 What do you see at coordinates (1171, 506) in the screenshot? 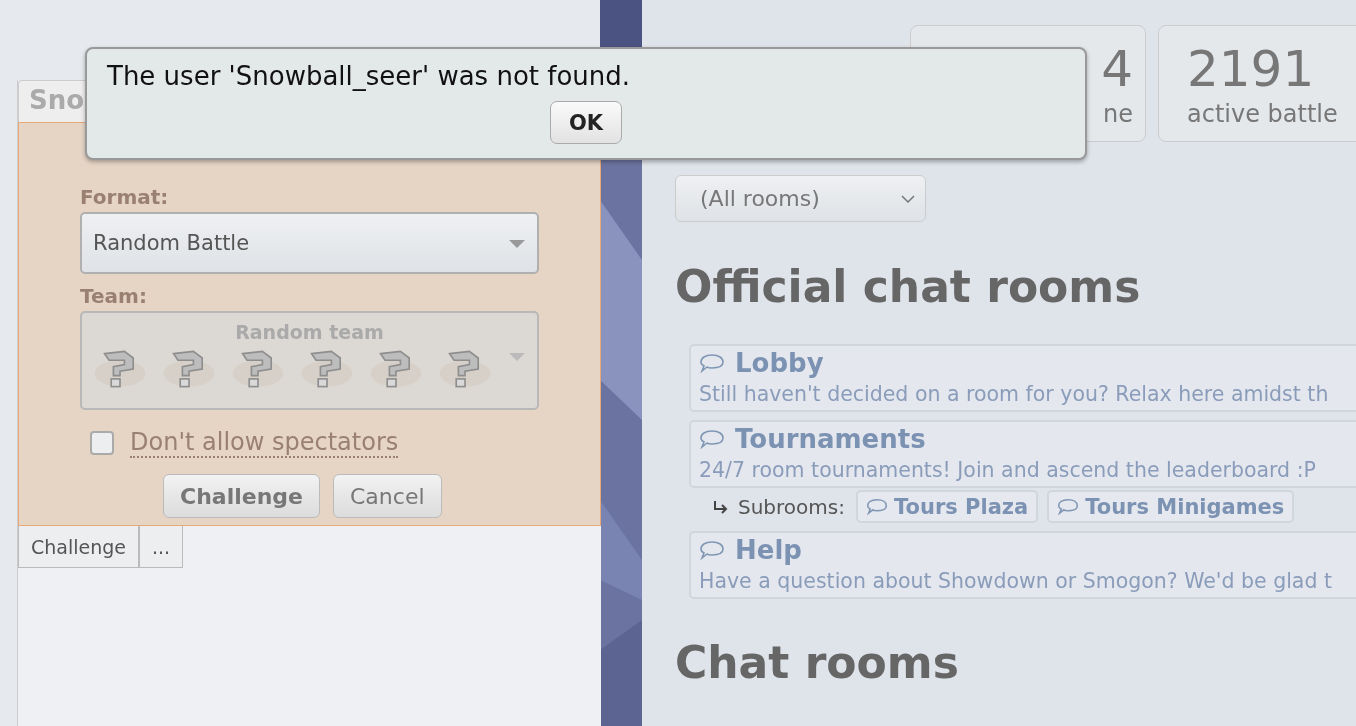
I see `subroom-button: Tours Minigames` at bounding box center [1171, 506].